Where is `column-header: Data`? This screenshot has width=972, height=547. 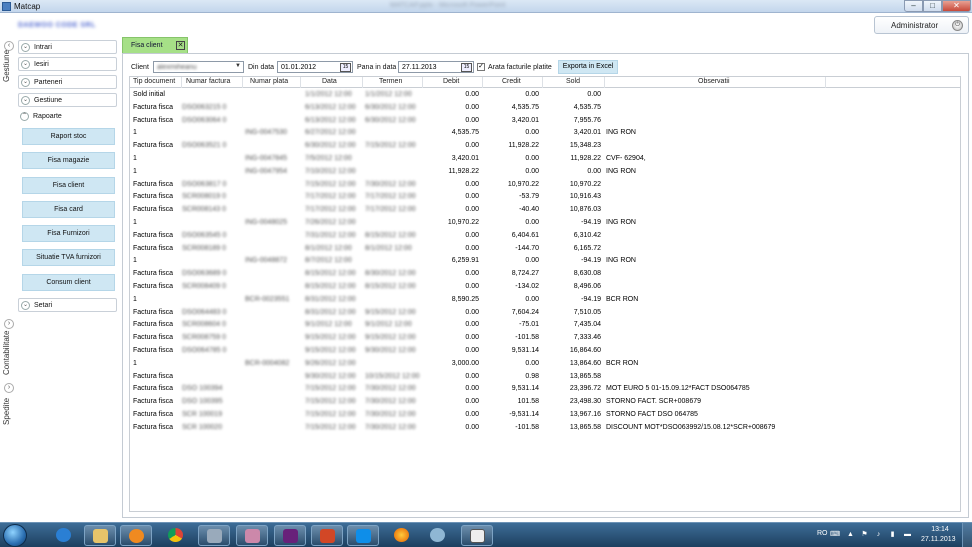 column-header: Data is located at coordinates (329, 81).